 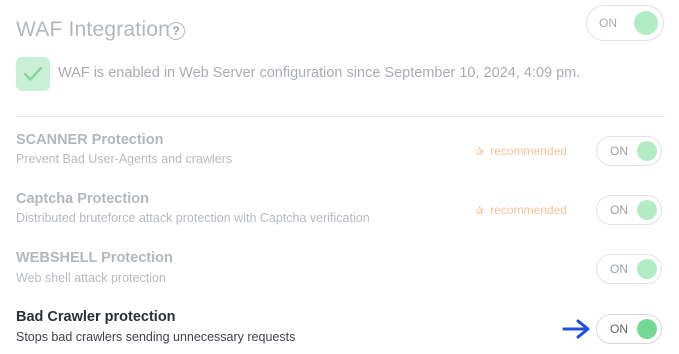 What do you see at coordinates (629, 329) in the screenshot?
I see `bad-crawler-protection-toggle: ON` at bounding box center [629, 329].